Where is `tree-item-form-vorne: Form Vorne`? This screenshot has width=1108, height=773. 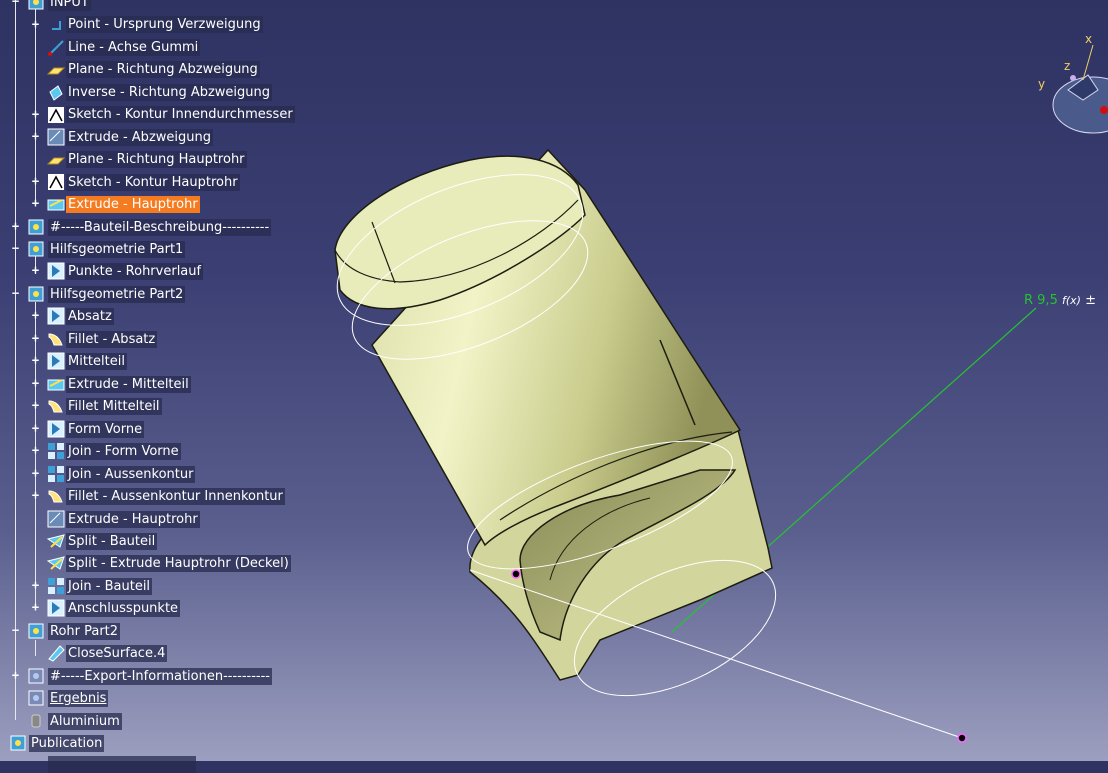
tree-item-form-vorne: Form Vorne is located at coordinates (105, 429).